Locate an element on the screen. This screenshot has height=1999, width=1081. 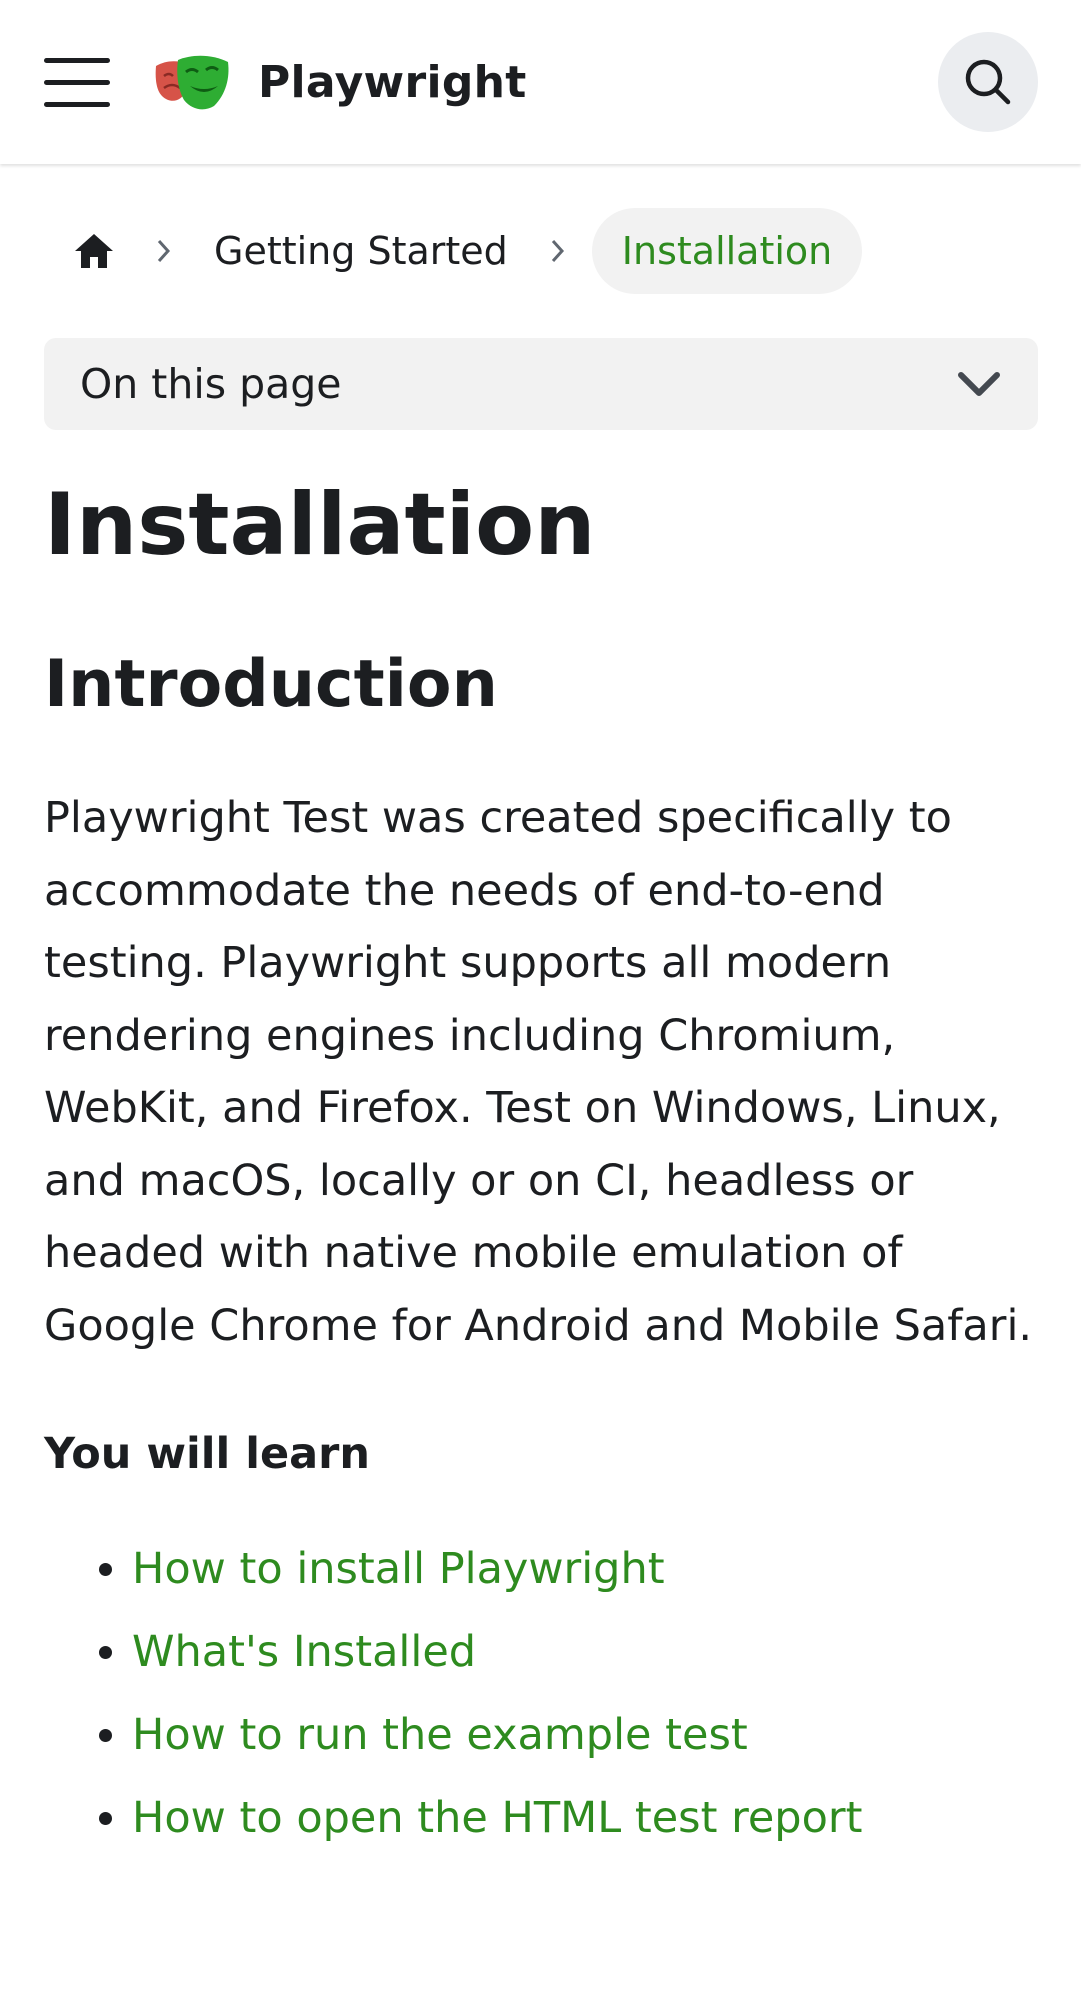
list-item: How to run the example test is located at coordinates (585, 1735).